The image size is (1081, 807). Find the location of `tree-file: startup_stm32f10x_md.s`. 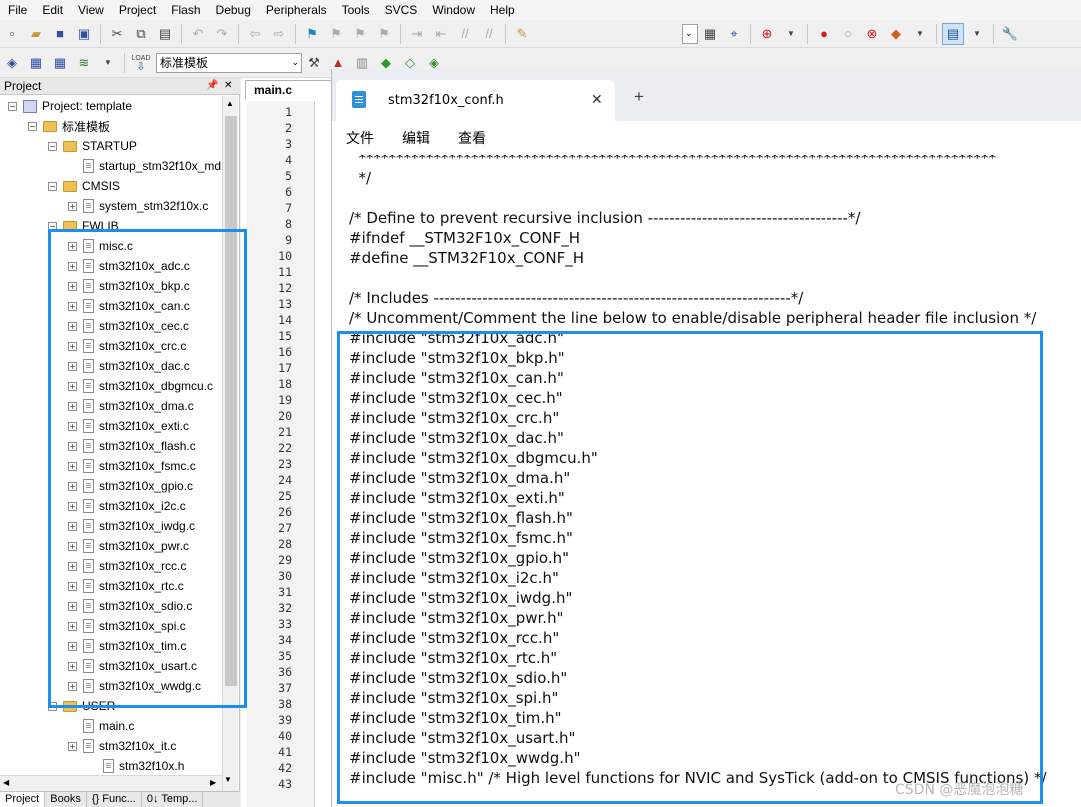

tree-file: startup_stm32f10x_md.s is located at coordinates (145, 166).